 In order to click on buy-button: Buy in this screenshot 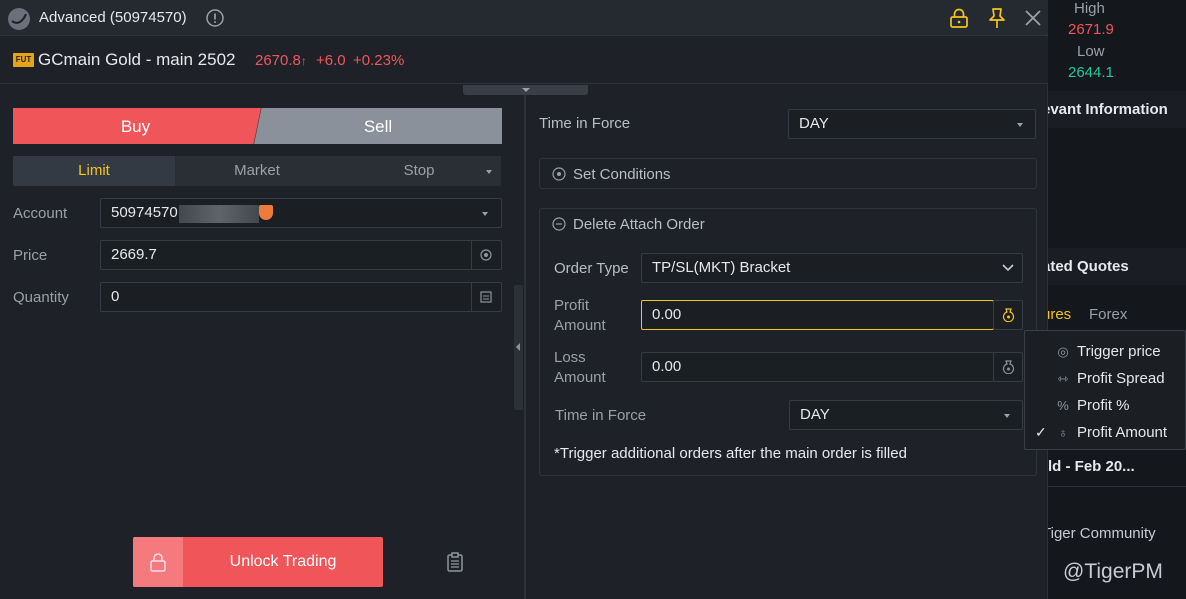, I will do `click(137, 126)`.